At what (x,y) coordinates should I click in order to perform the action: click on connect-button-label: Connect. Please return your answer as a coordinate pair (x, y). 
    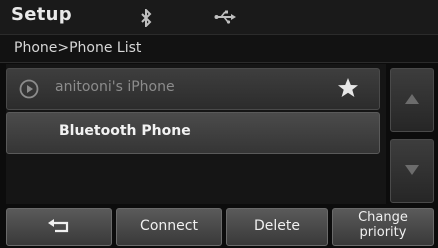
    Looking at the image, I should click on (169, 226).